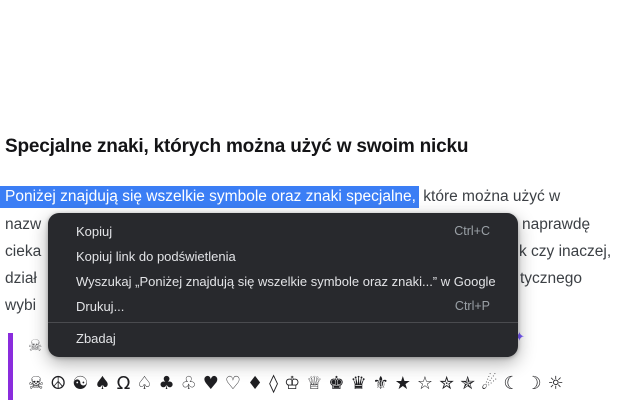 The height and width of the screenshot is (400, 640). Describe the element at coordinates (80, 383) in the screenshot. I see `symbol-yinyang: ☯` at that location.